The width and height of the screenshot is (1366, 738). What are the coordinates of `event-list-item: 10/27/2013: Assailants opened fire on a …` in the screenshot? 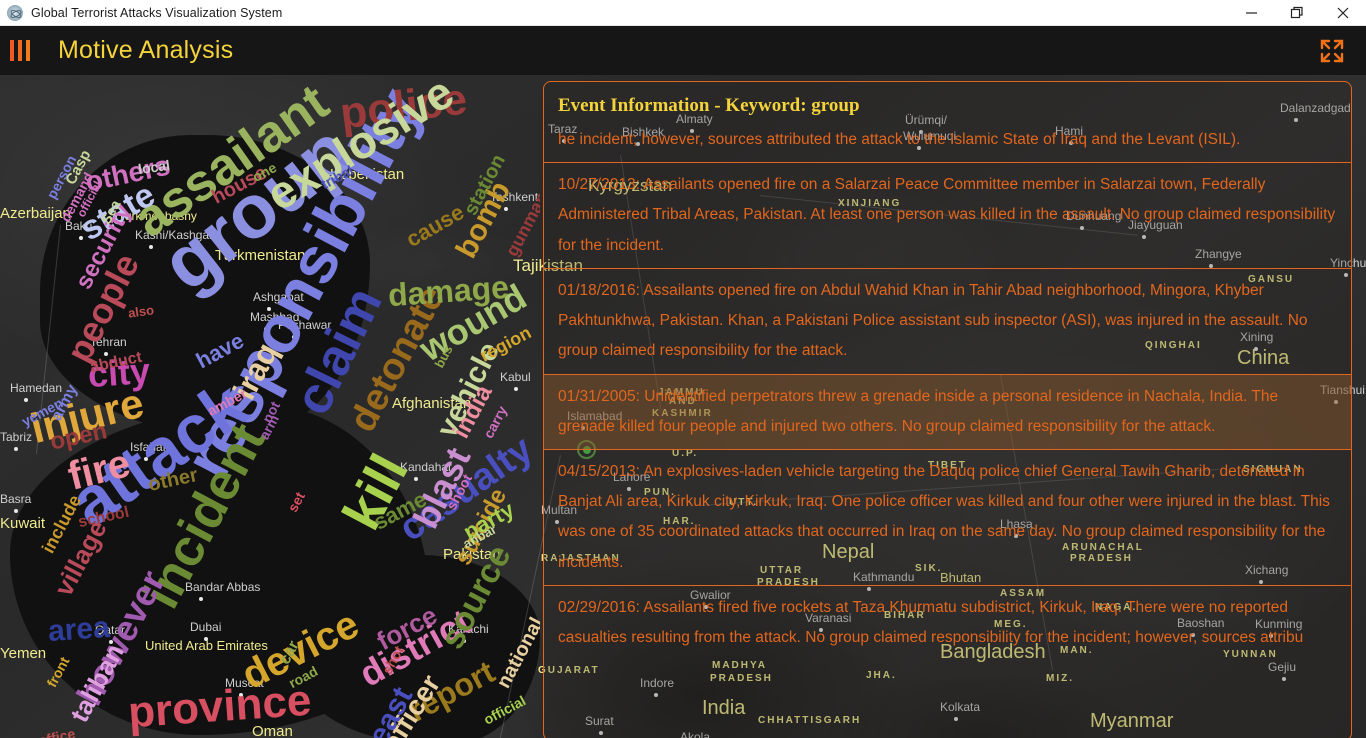 It's located at (947, 215).